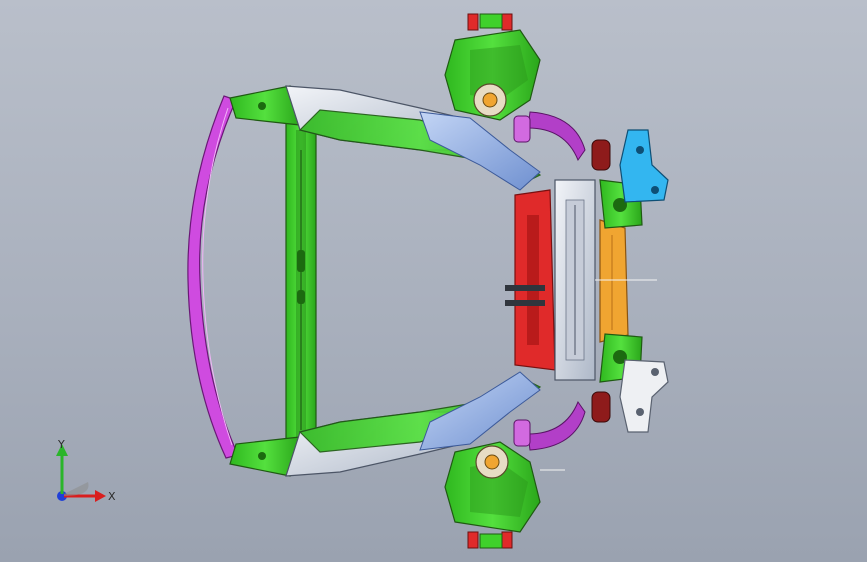 Image resolution: width=867 pixels, height=562 pixels. I want to click on cyan-bracket, so click(644, 166).